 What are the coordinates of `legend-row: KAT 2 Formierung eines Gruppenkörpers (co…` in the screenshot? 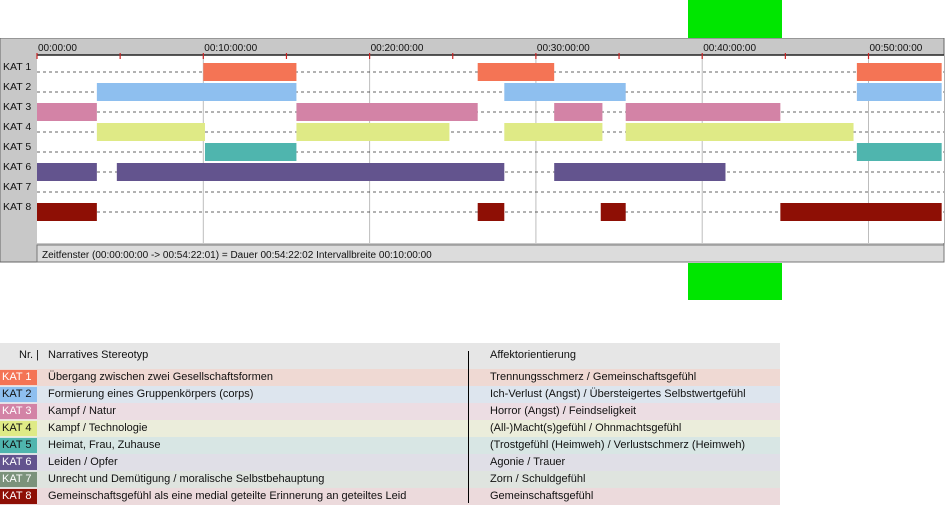 It's located at (390, 394).